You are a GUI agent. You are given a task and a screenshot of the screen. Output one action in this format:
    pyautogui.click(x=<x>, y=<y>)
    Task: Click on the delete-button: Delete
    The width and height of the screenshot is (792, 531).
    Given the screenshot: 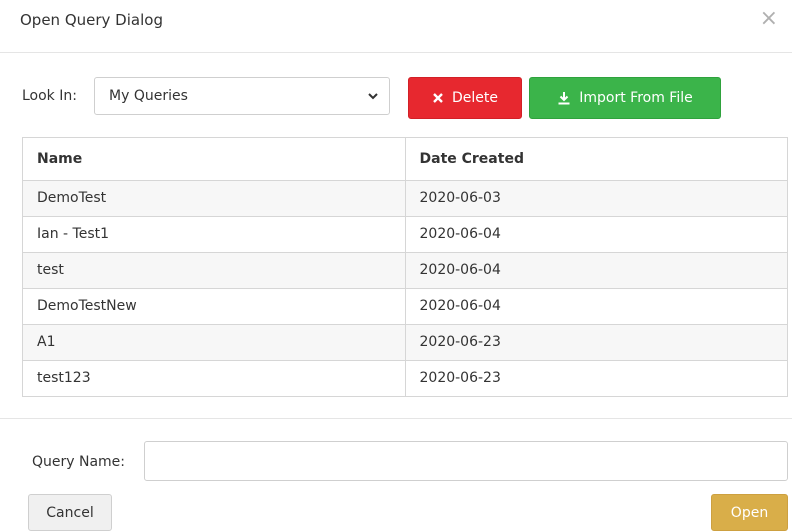 What is the action you would take?
    pyautogui.click(x=465, y=98)
    